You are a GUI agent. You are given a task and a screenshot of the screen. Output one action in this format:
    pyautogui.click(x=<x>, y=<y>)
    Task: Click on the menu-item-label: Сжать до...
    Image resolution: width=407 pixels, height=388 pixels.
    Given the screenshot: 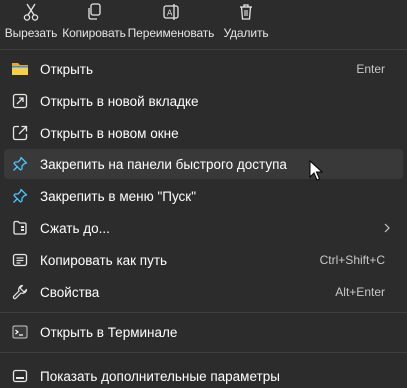 What is the action you would take?
    pyautogui.click(x=75, y=228)
    